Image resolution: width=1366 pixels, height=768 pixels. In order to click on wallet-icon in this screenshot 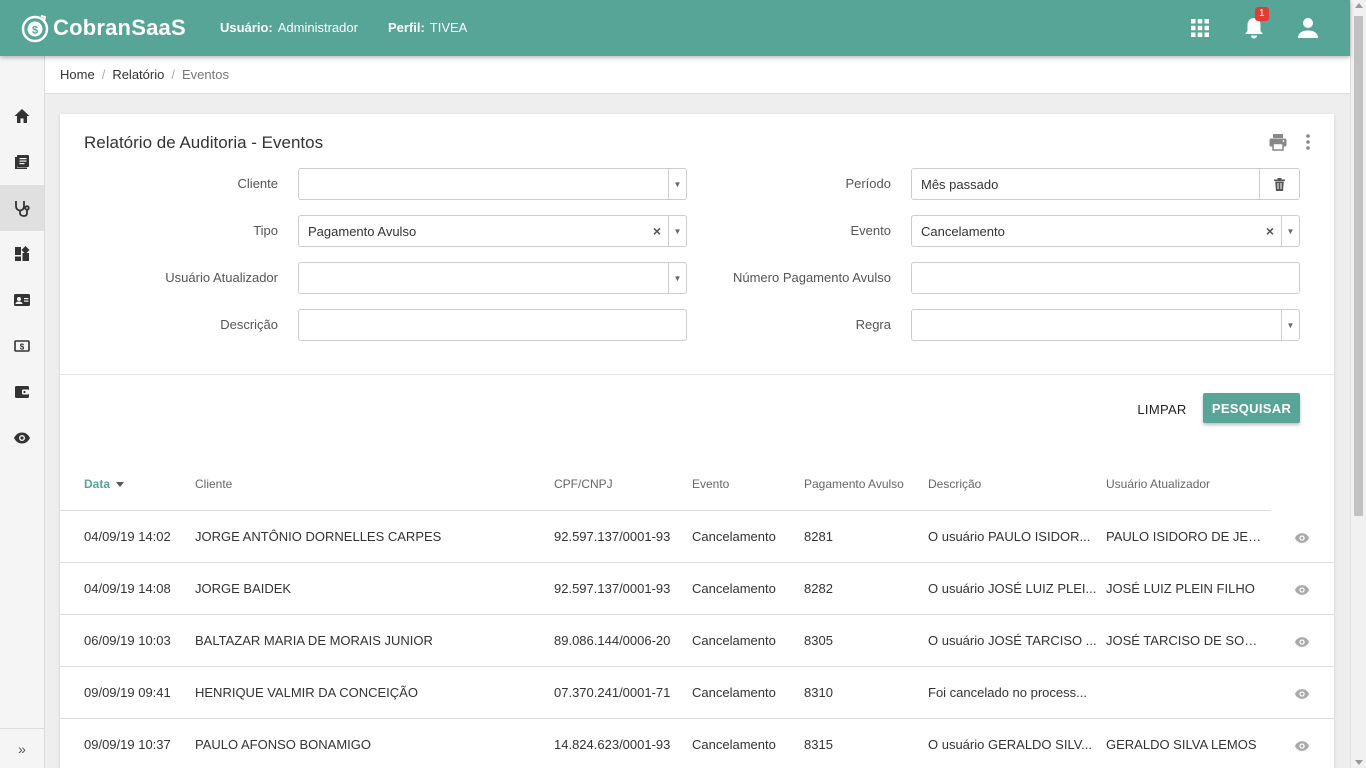, I will do `click(22, 392)`.